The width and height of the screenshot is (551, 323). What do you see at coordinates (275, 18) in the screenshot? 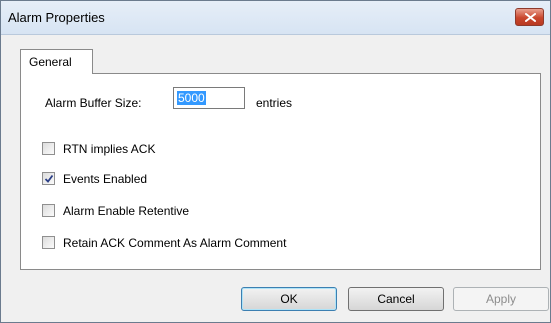
I see `title-bar: Alarm Properties` at bounding box center [275, 18].